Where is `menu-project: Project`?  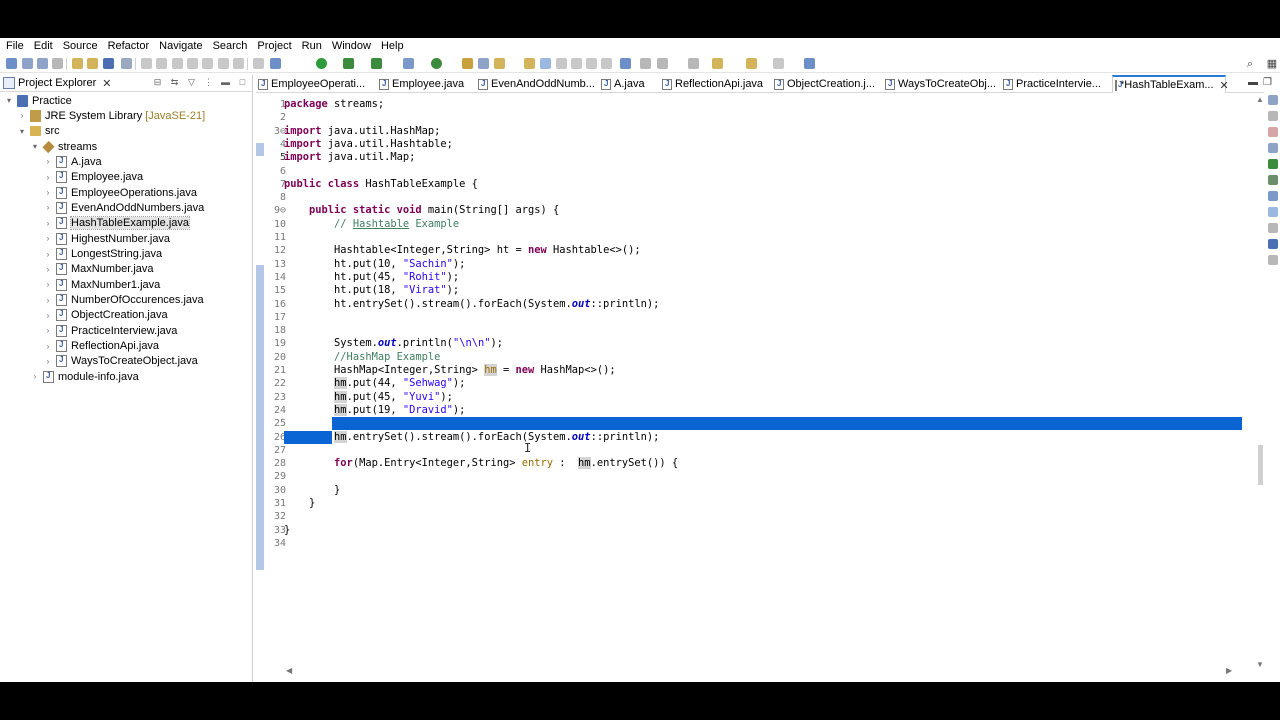 menu-project: Project is located at coordinates (274, 46).